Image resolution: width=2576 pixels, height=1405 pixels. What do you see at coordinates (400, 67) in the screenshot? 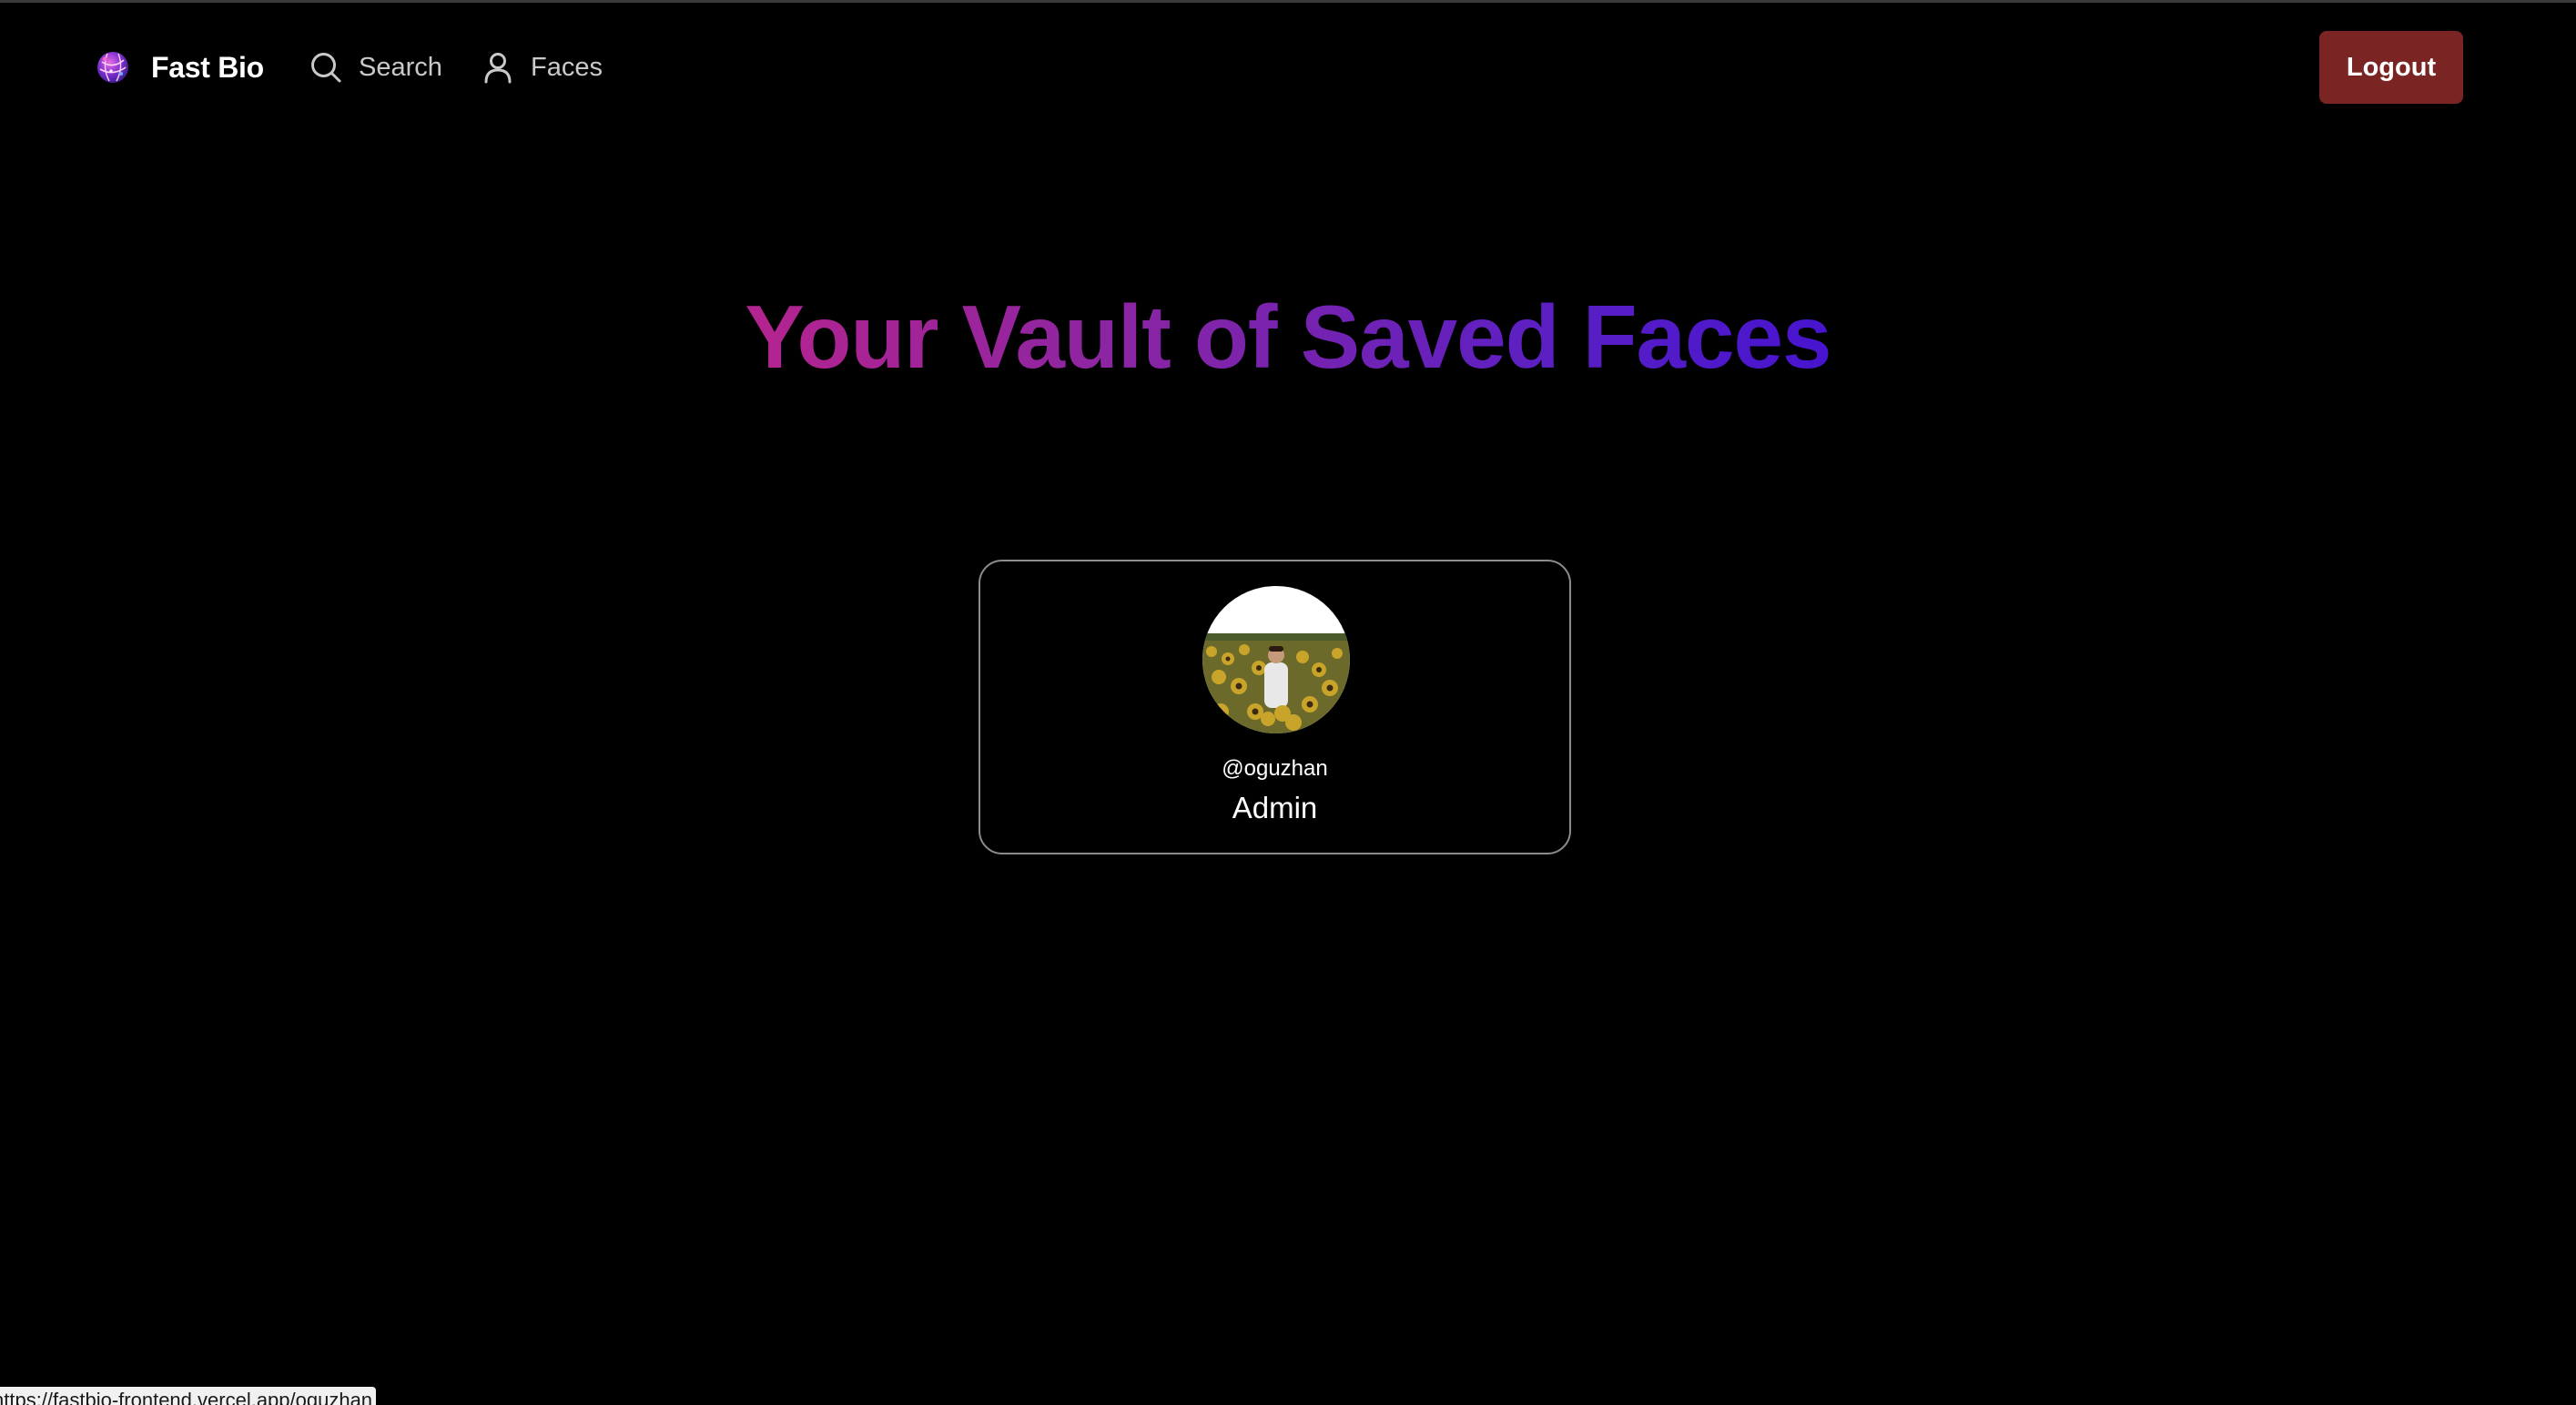
I see `nav-search-label: Search` at bounding box center [400, 67].